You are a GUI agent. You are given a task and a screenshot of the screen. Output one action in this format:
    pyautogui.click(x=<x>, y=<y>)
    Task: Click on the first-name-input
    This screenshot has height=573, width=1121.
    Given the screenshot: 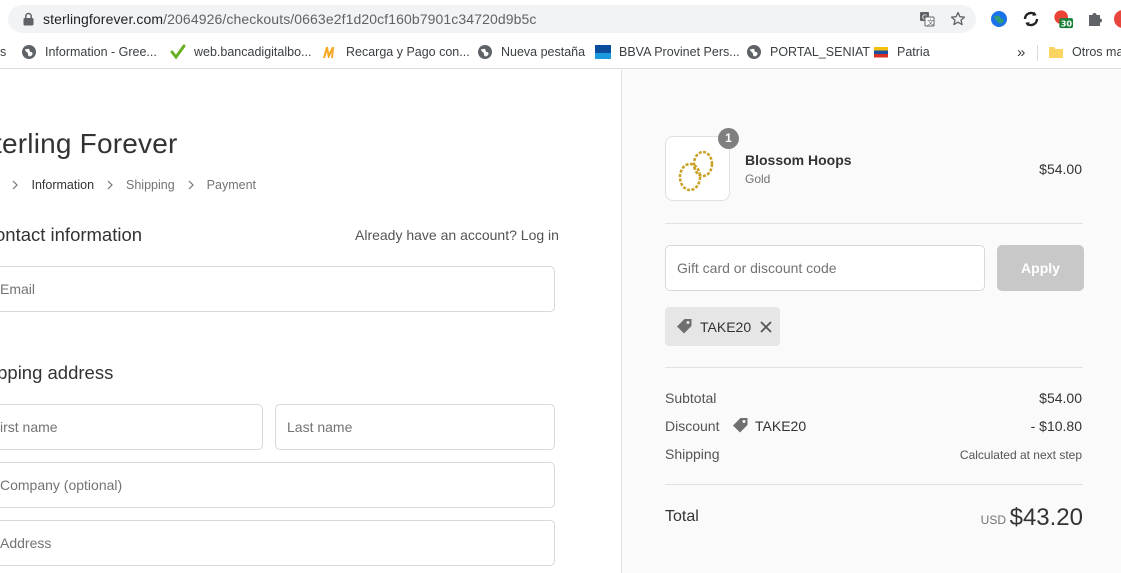 What is the action you would take?
    pyautogui.click(x=131, y=427)
    